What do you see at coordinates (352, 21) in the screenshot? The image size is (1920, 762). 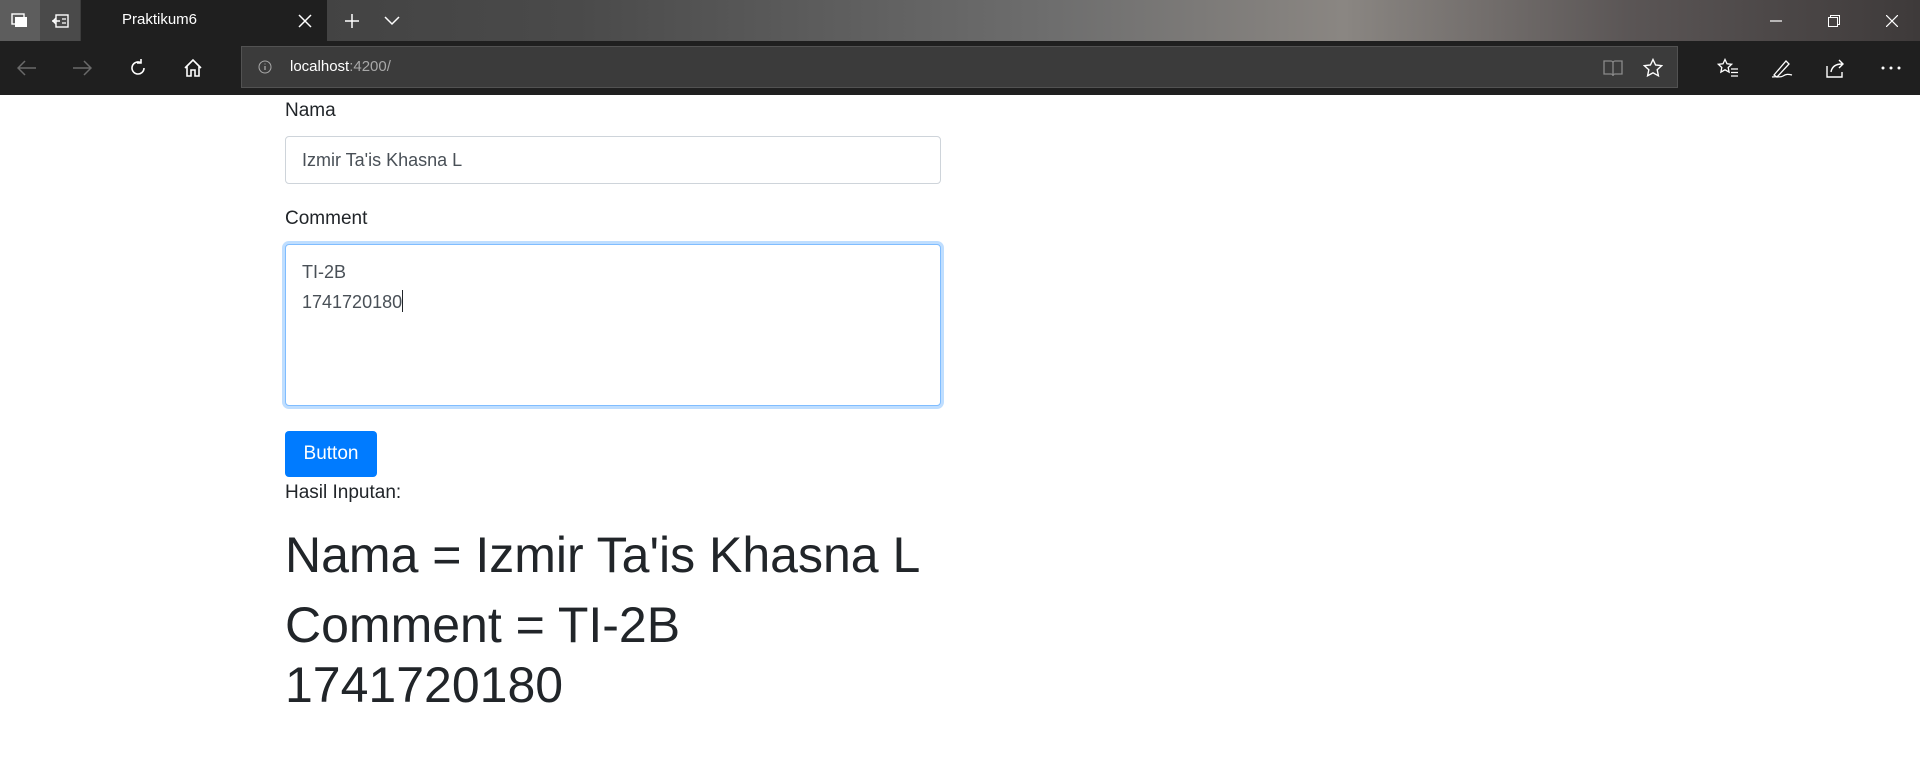 I see `new-tab-icon` at bounding box center [352, 21].